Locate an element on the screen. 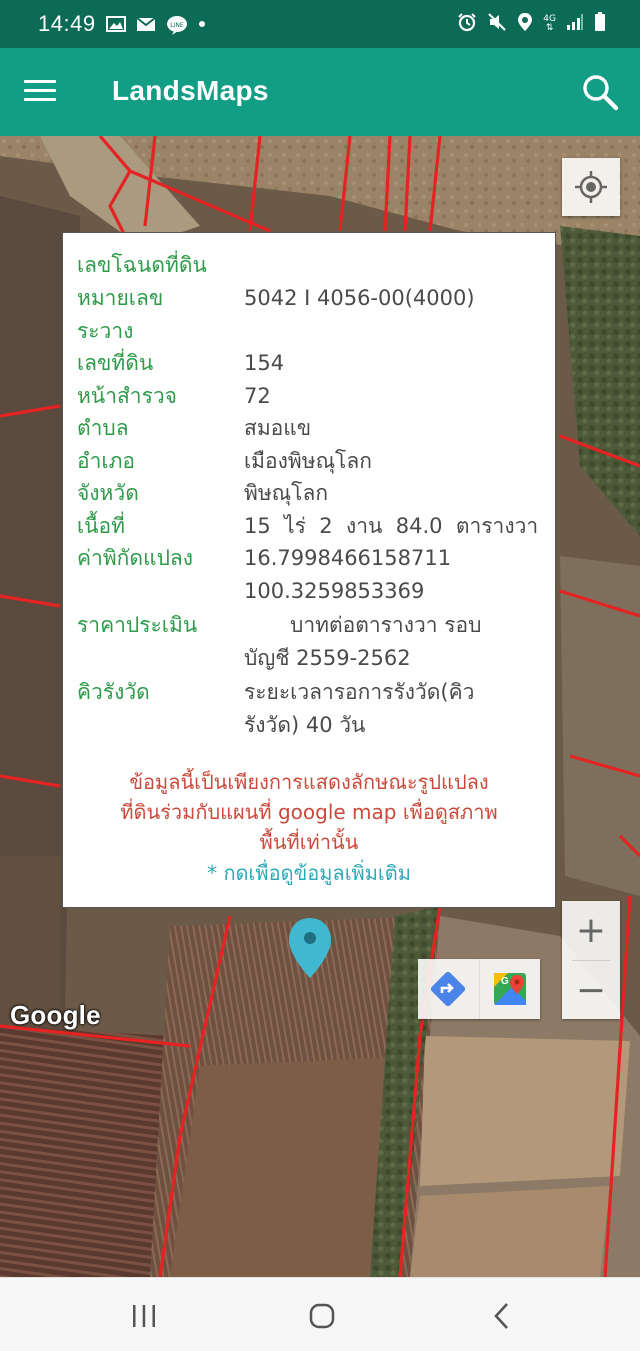 This screenshot has height=1351, width=640. info-row-parcel: เลขที่ดิน 154 is located at coordinates (309, 363).